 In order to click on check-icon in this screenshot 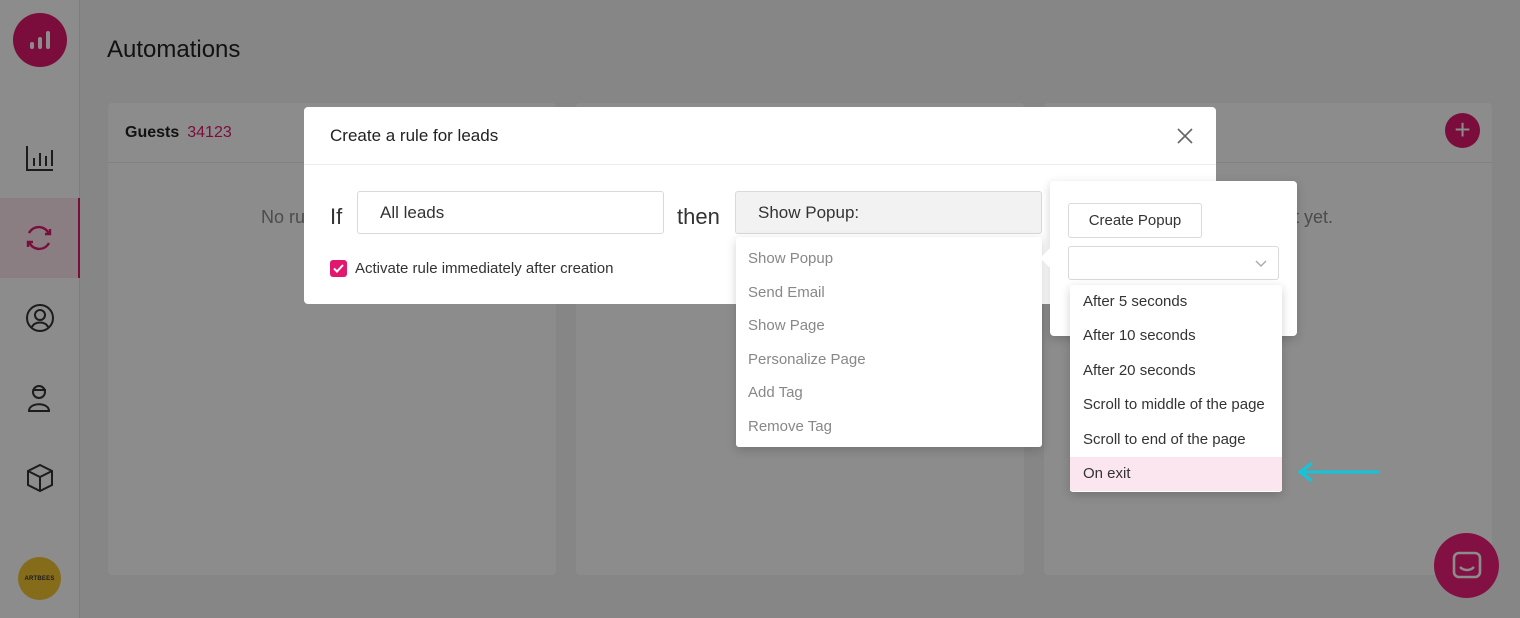, I will do `click(338, 268)`.